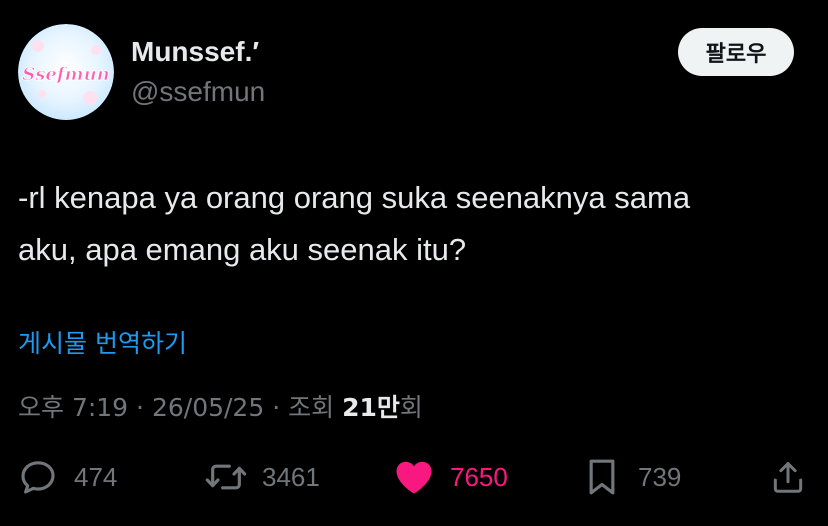 This screenshot has width=828, height=526. I want to click on like-count: 7650, so click(479, 476).